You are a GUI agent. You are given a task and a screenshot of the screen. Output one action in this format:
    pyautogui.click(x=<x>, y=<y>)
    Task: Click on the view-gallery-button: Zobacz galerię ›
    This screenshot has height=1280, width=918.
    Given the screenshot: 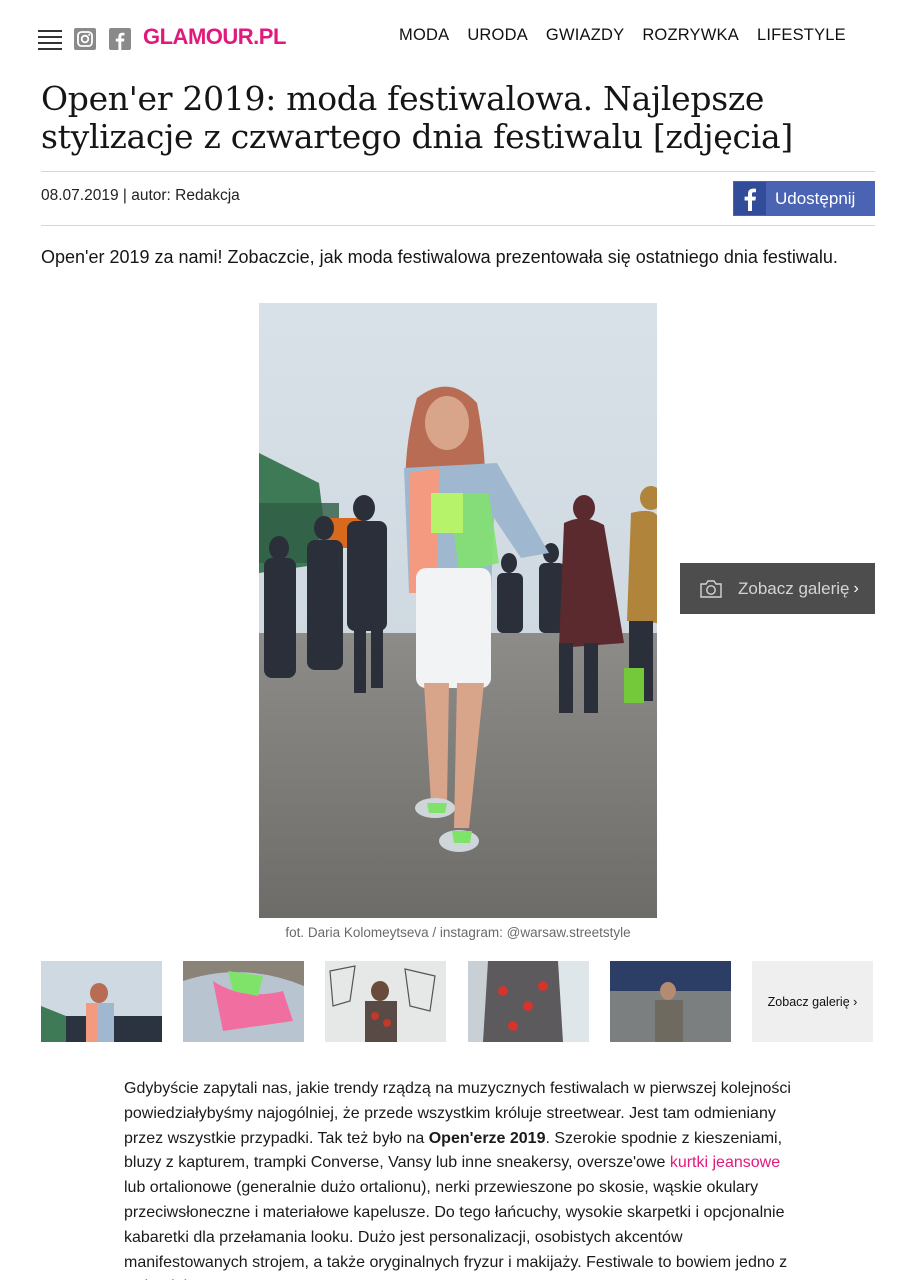 What is the action you would take?
    pyautogui.click(x=777, y=588)
    